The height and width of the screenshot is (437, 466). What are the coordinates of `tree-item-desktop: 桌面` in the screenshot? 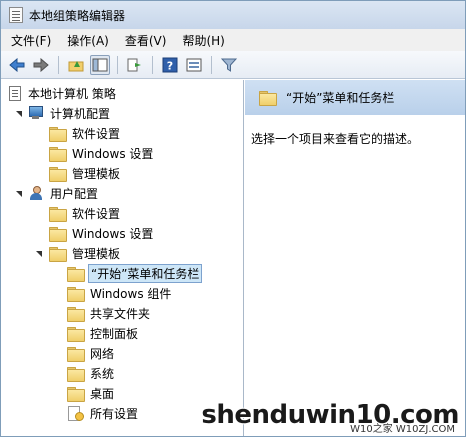 It's located at (84, 393).